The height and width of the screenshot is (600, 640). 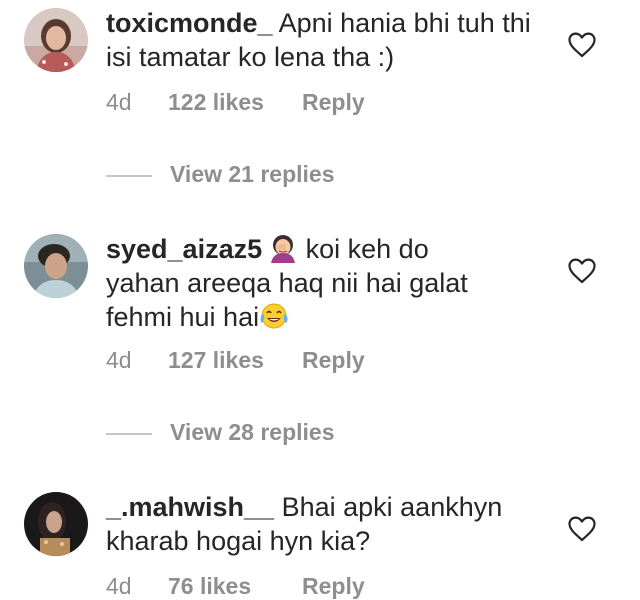 I want to click on username: toxicmonde_, so click(x=189, y=23).